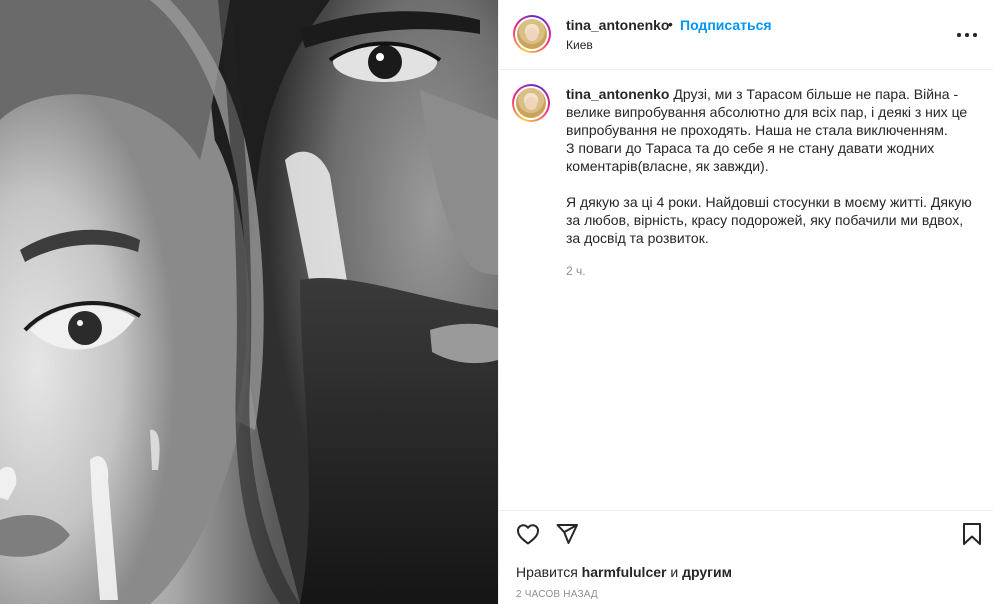 The height and width of the screenshot is (604, 993). I want to click on caption-author-avatar, so click(531, 103).